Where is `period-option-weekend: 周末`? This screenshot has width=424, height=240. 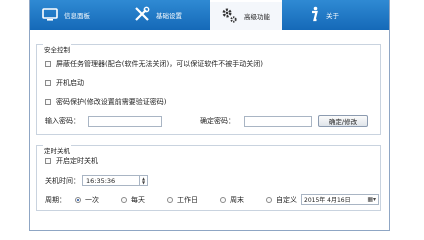 period-option-weekend: 周末 is located at coordinates (232, 200).